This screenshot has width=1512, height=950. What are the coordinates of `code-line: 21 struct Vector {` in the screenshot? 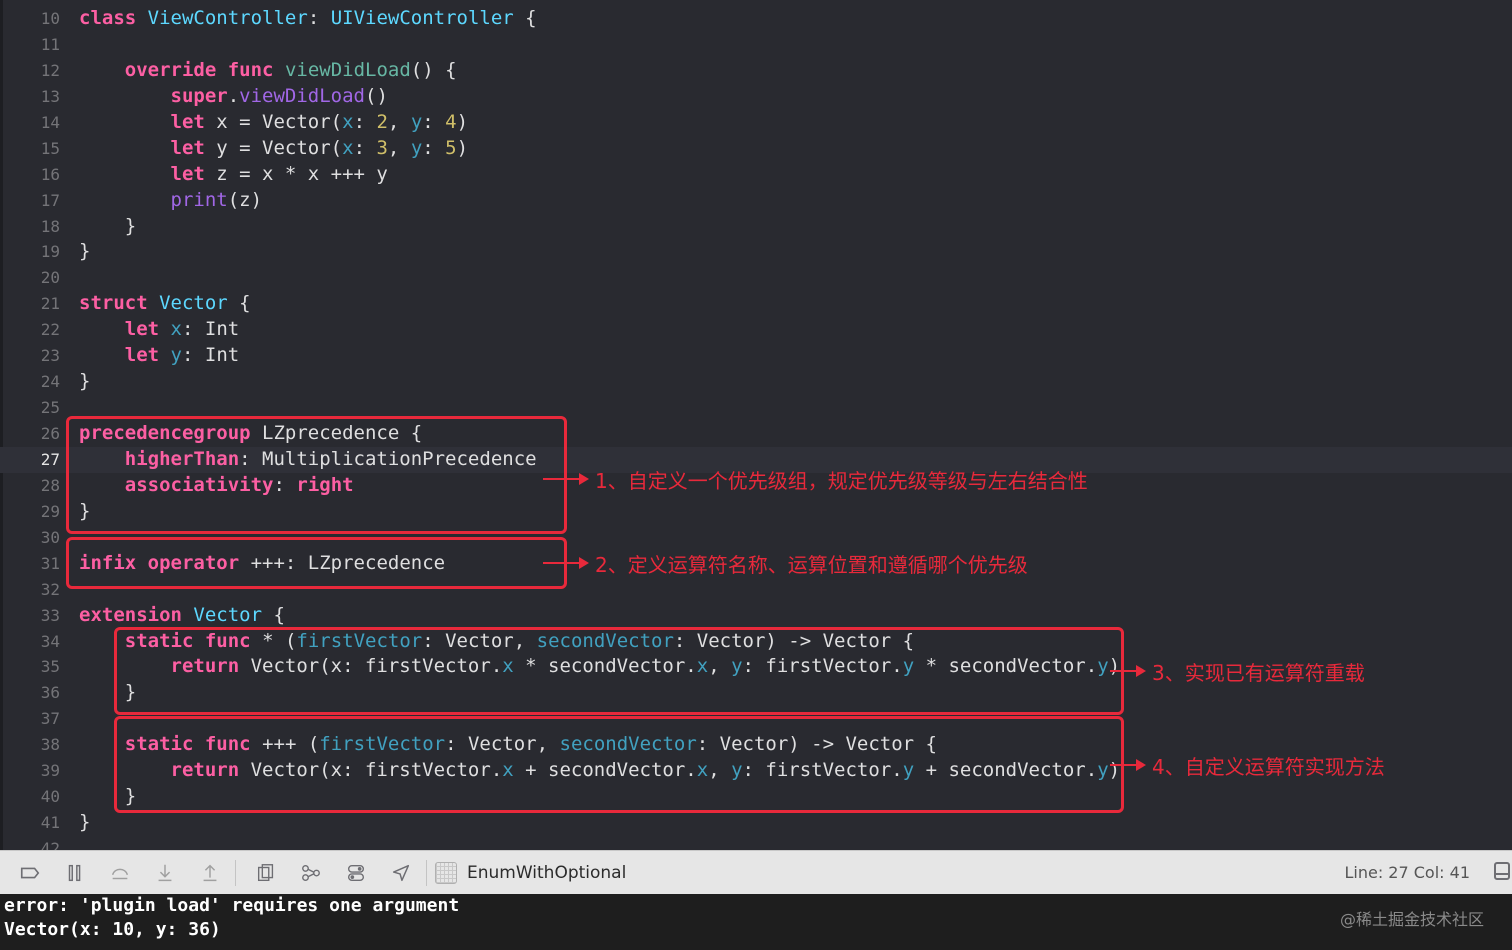 It's located at (756, 304).